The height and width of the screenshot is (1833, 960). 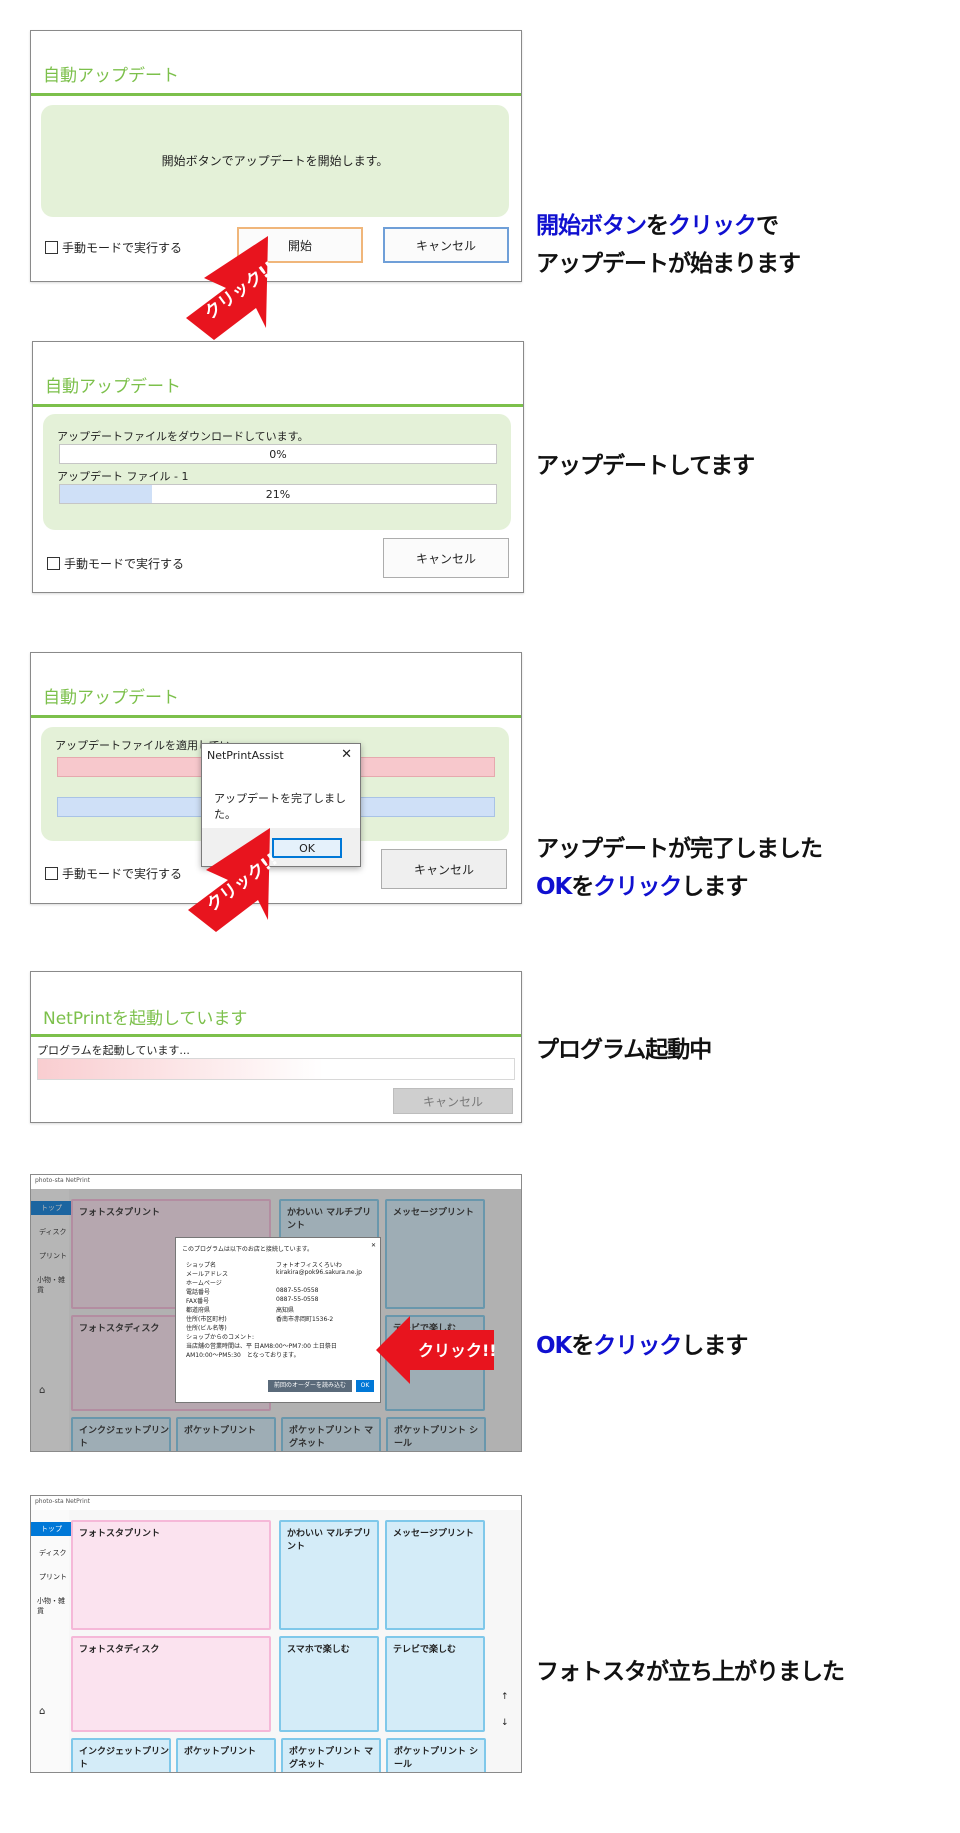 What do you see at coordinates (121, 1755) in the screenshot?
I see `tile-inkjet: インクジェットプリント` at bounding box center [121, 1755].